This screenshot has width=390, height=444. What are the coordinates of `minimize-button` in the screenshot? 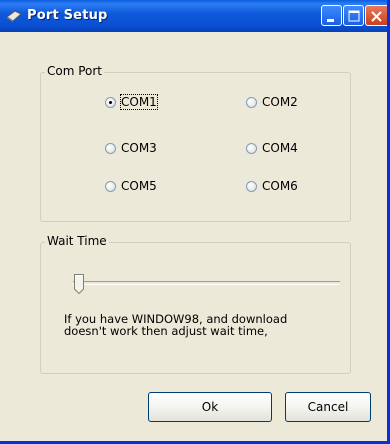 It's located at (331, 15).